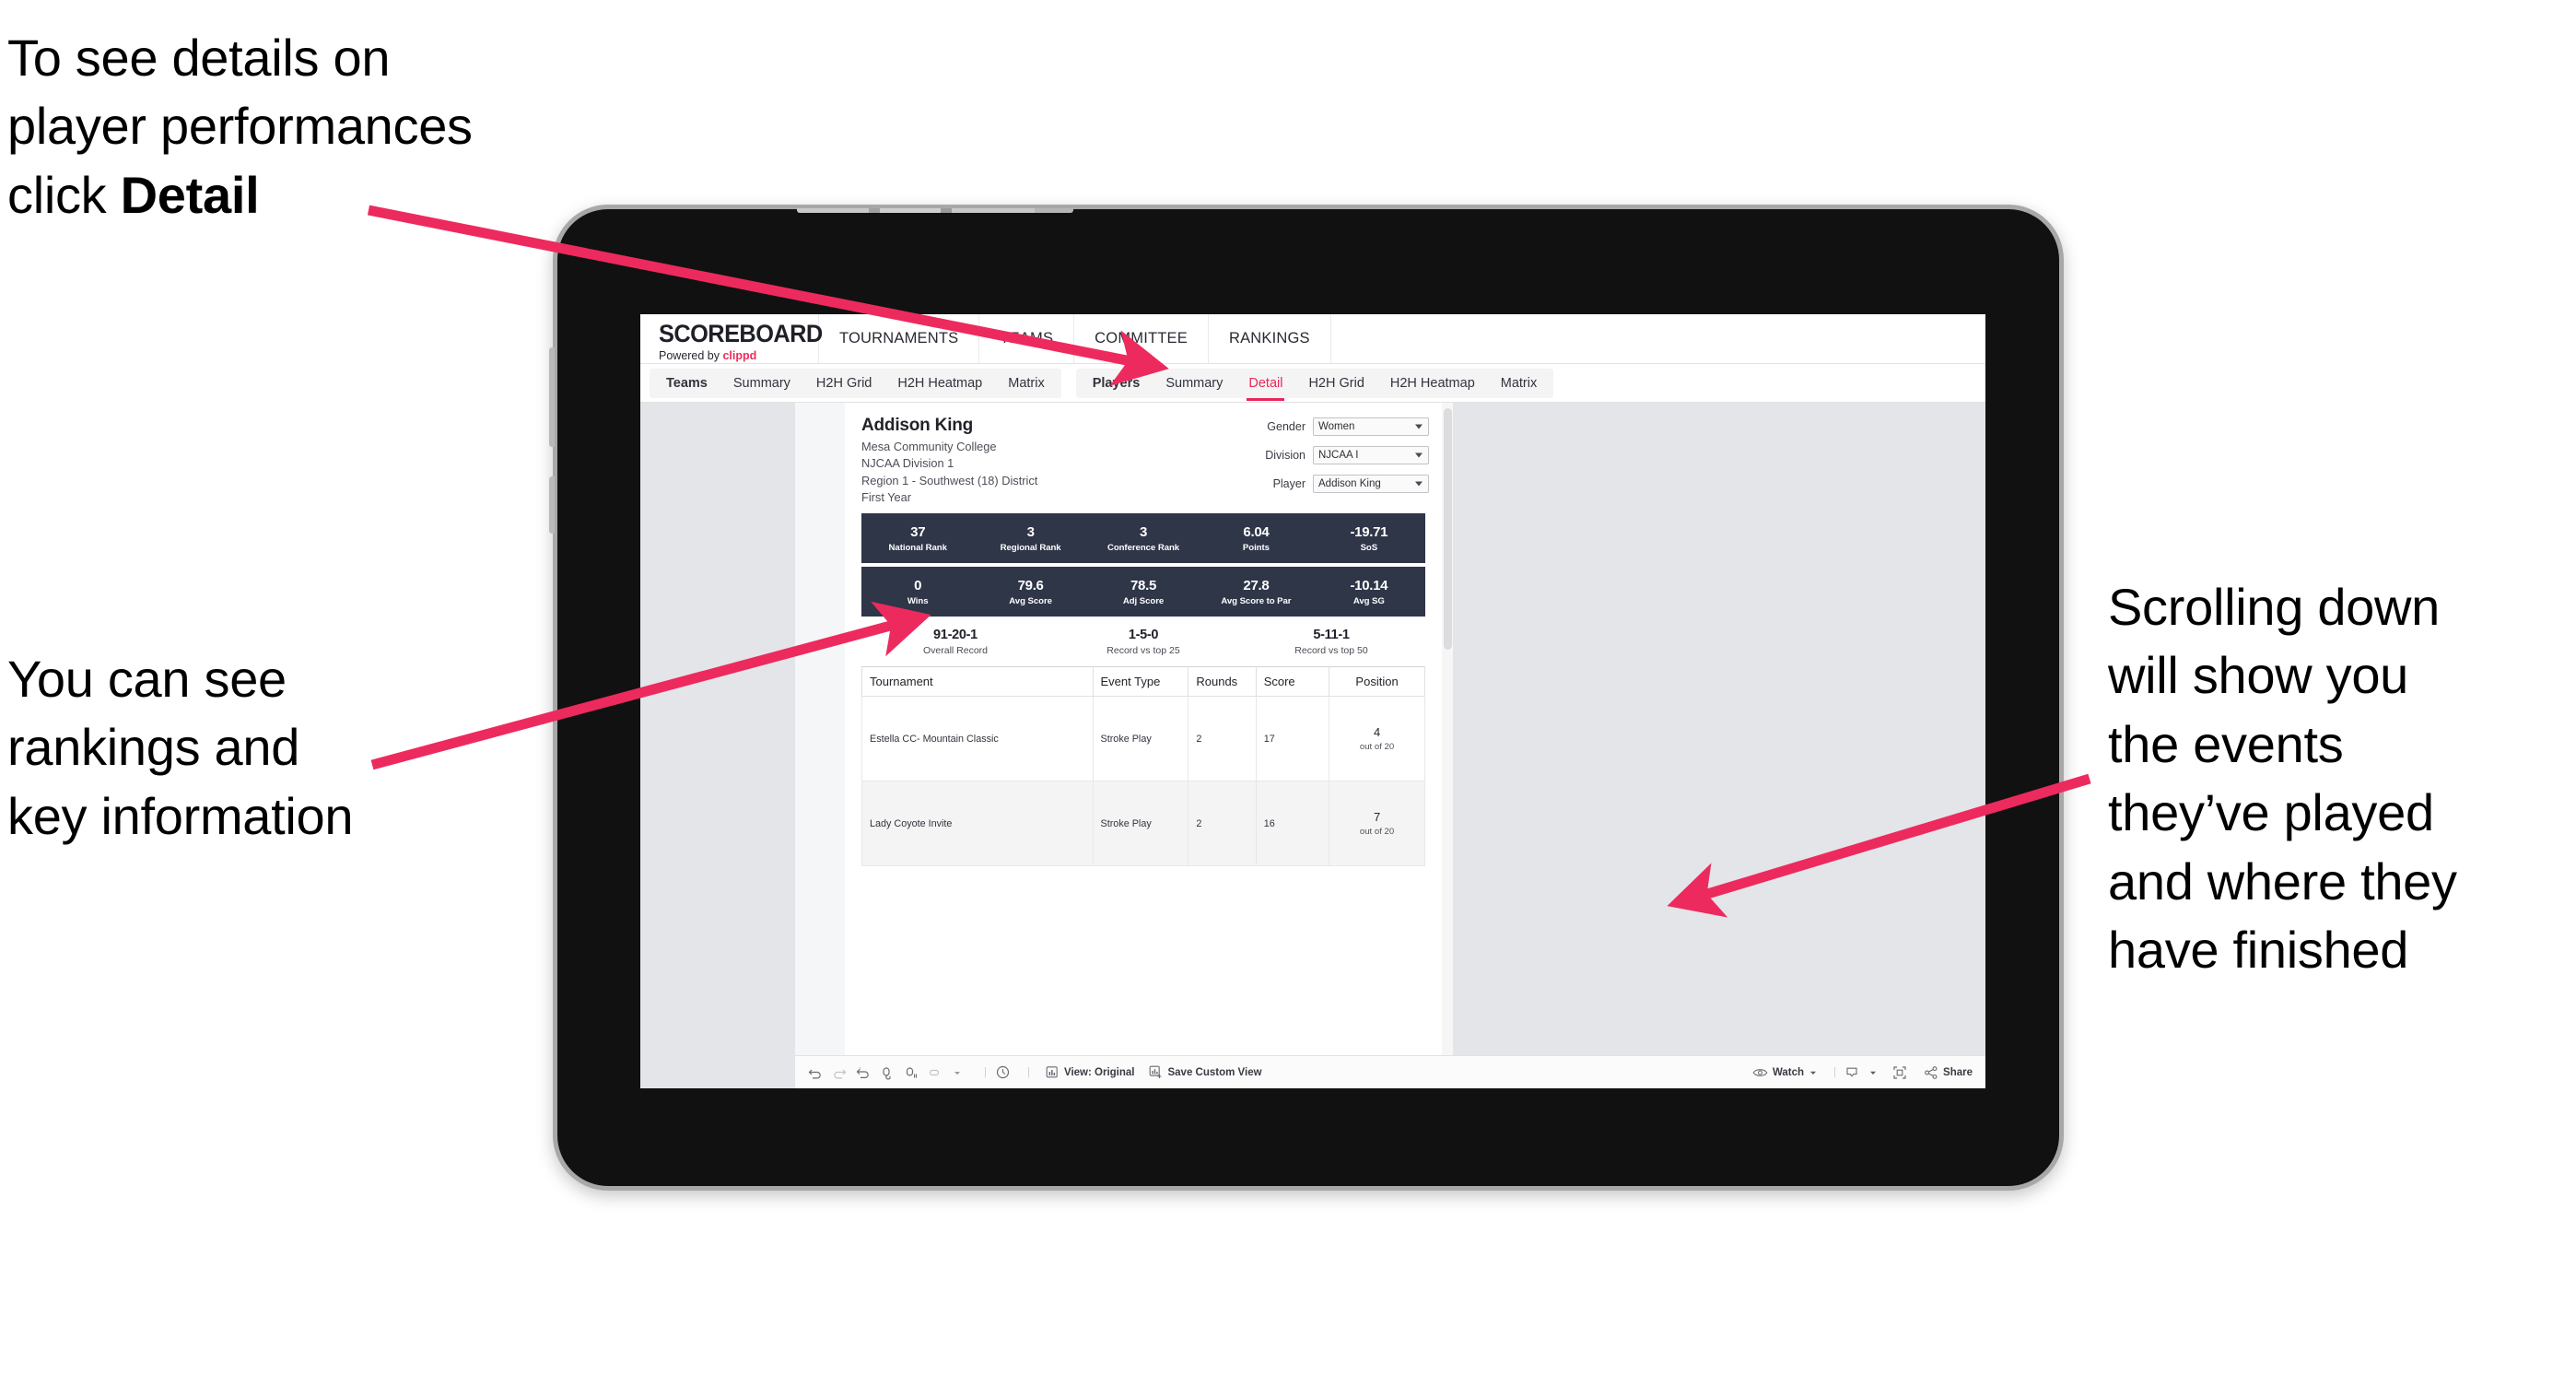 This screenshot has width=2576, height=1386. What do you see at coordinates (1030, 600) in the screenshot?
I see `stat-label: Avg Score` at bounding box center [1030, 600].